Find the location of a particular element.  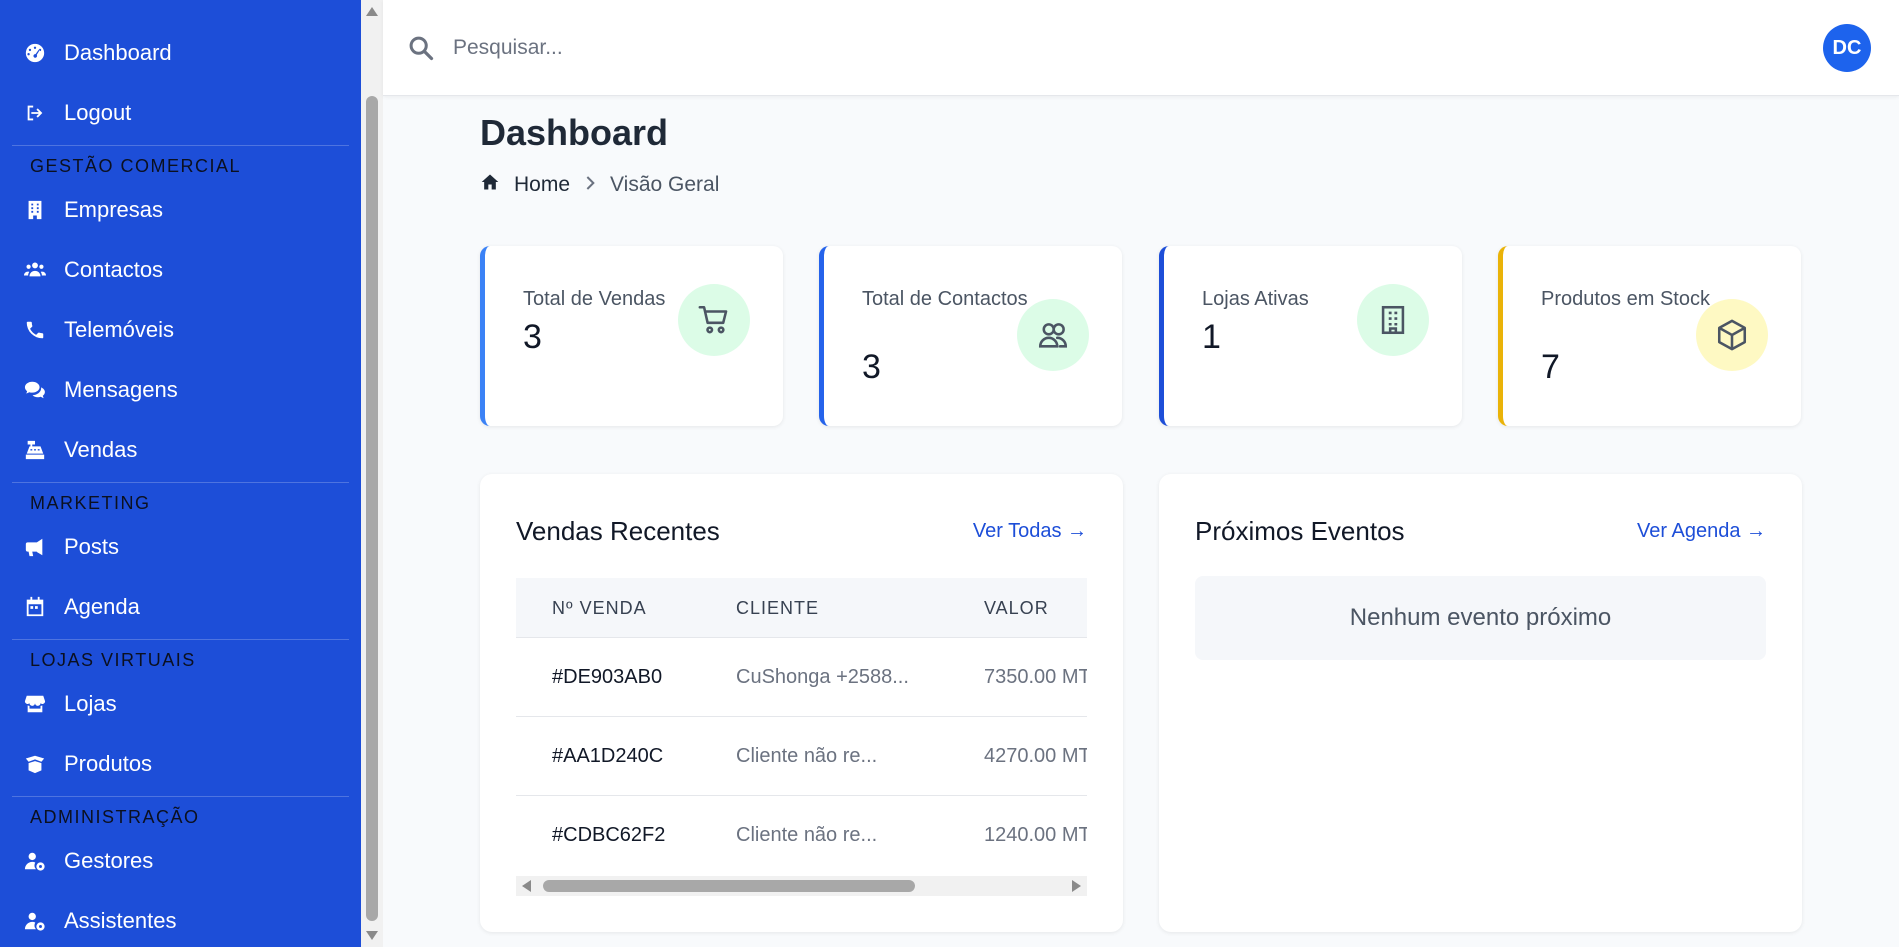

column-header: Nº VENDA is located at coordinates (599, 608).